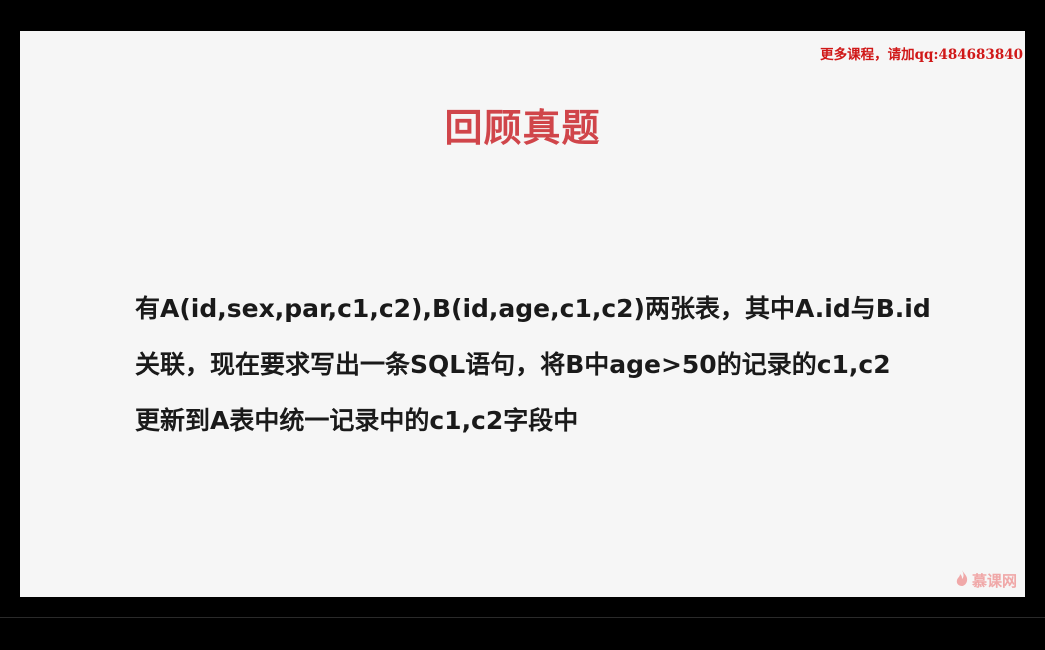  Describe the element at coordinates (522, 617) in the screenshot. I see `progress-track` at that location.